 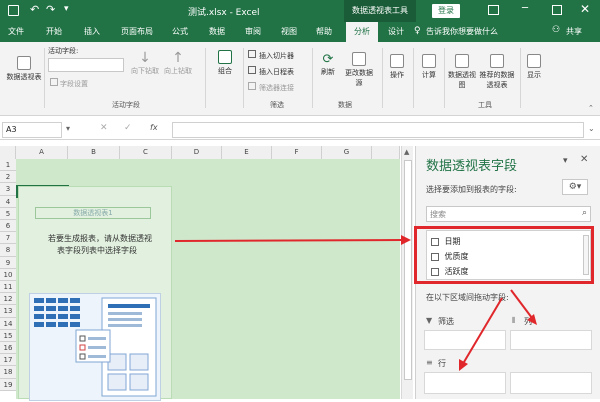 I want to click on column-header: G, so click(x=347, y=152).